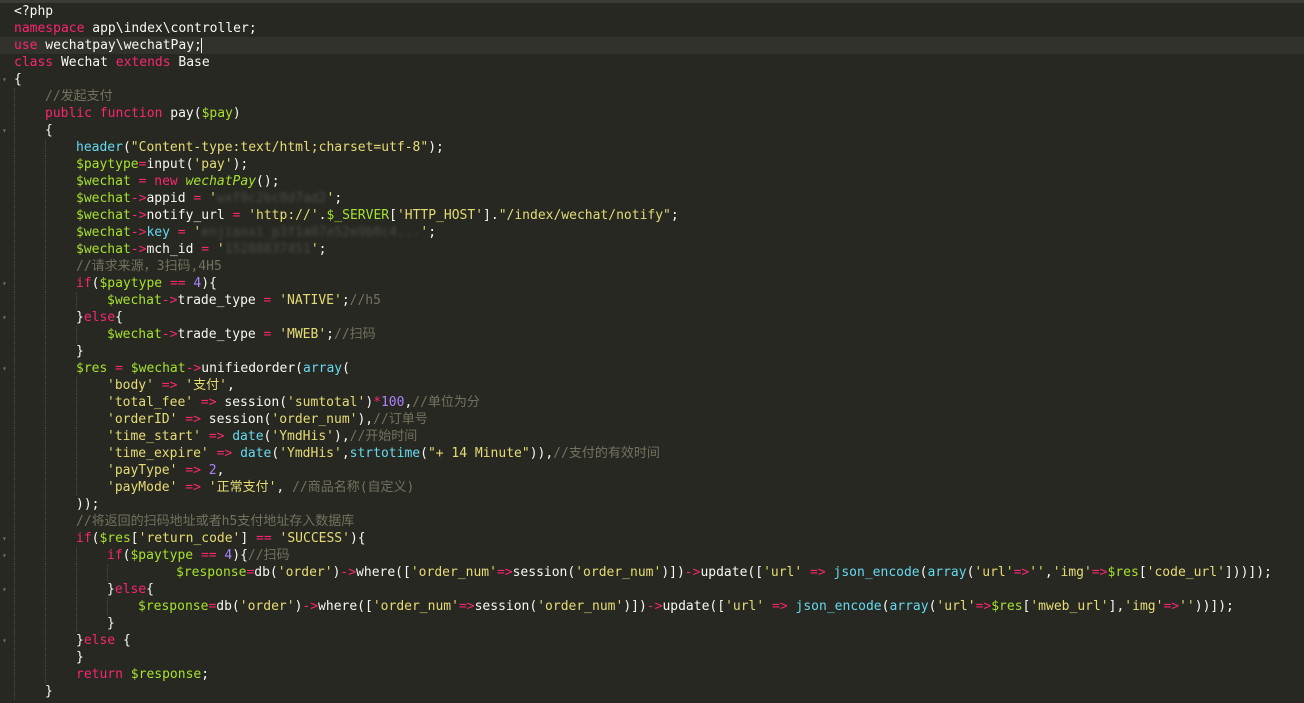 The image size is (1304, 703). I want to click on code-token: $_SERVER, so click(358, 215).